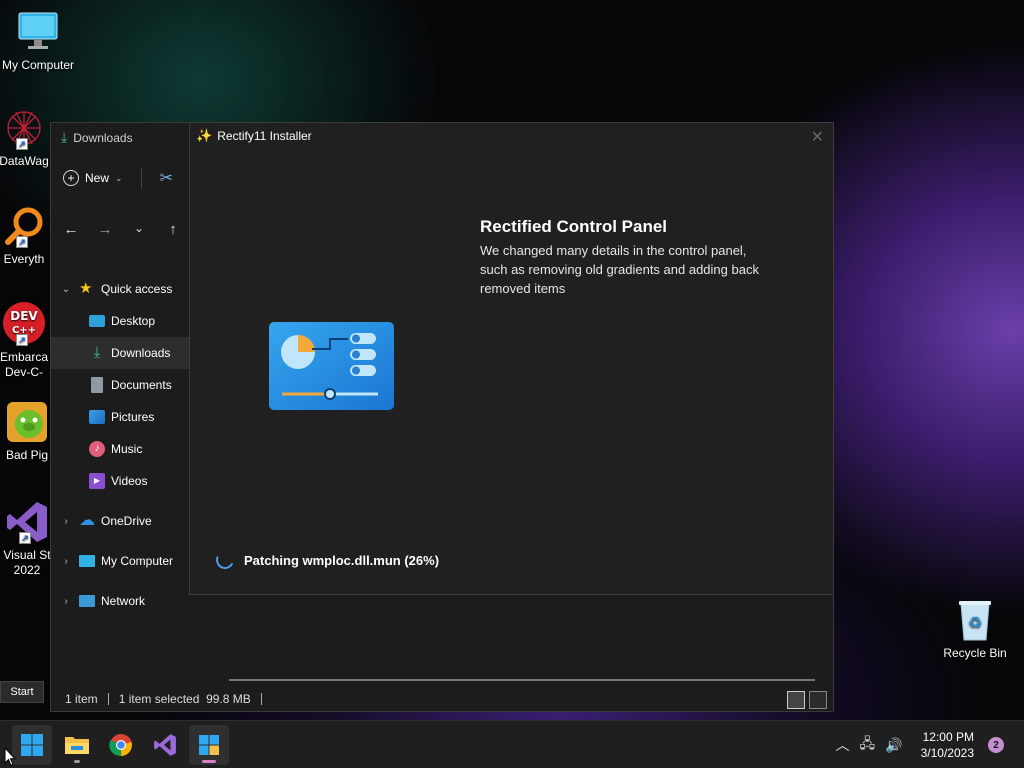 This screenshot has height=768, width=1024. Describe the element at coordinates (103, 137) in the screenshot. I see `explorer-title: Downloads` at that location.